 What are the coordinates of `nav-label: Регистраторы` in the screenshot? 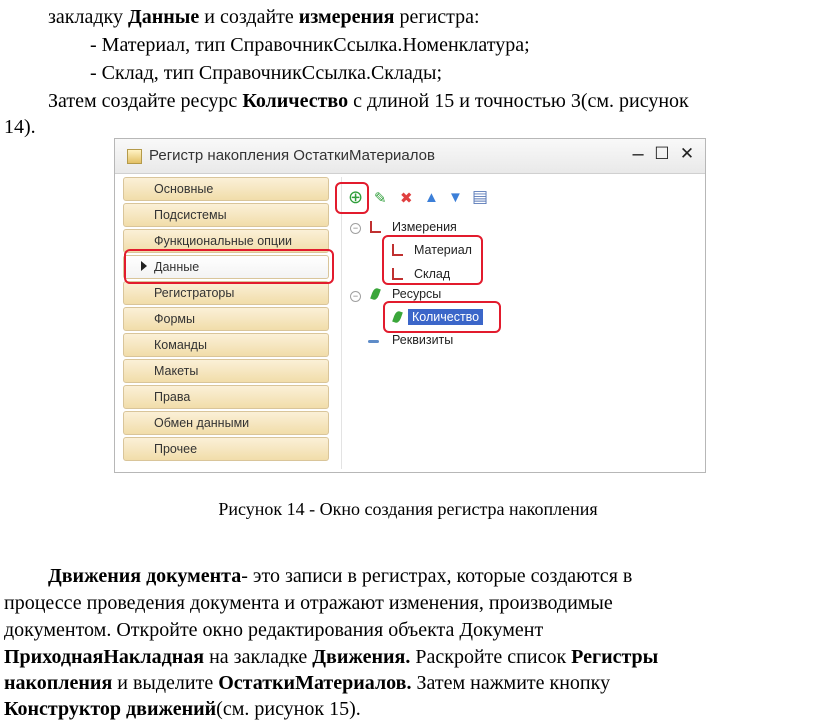 It's located at (194, 293).